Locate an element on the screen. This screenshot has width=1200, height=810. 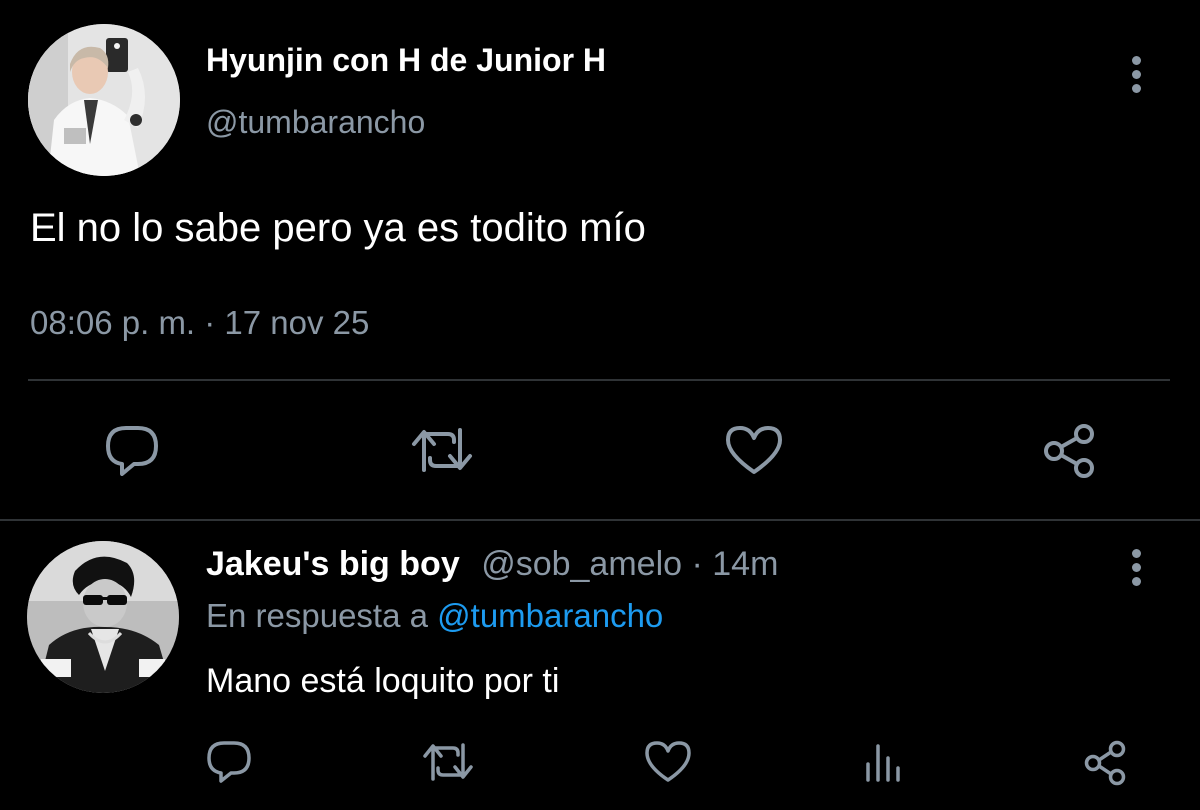
reply-retweet-icon is located at coordinates (448, 762).